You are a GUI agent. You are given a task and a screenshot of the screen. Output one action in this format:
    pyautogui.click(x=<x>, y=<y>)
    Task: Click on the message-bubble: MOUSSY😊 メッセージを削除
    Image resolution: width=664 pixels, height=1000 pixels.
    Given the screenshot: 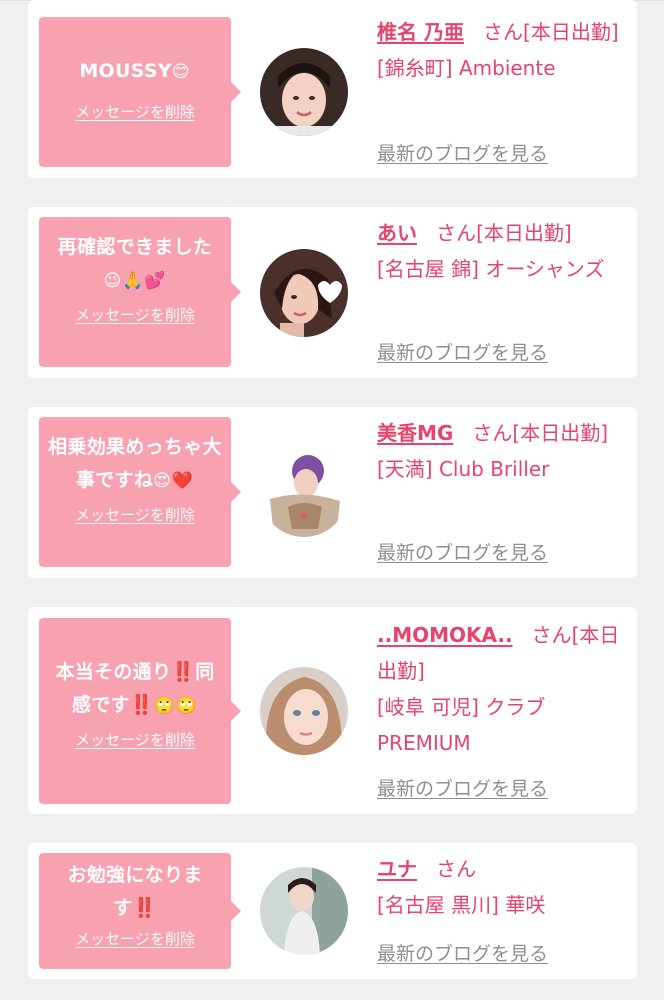 What is the action you would take?
    pyautogui.click(x=140, y=92)
    